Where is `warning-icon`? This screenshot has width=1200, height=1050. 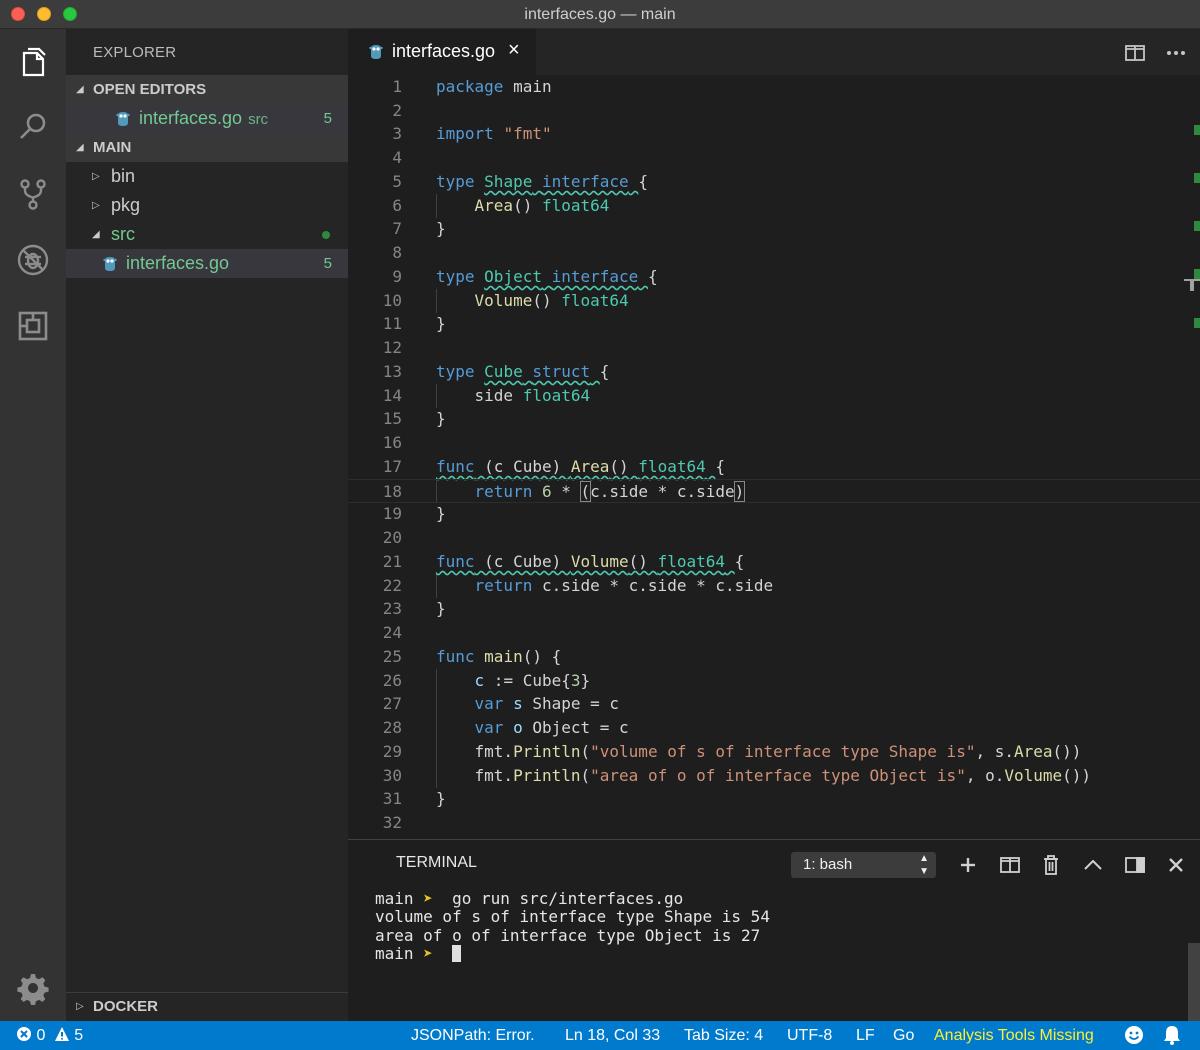
warning-icon is located at coordinates (61, 1034).